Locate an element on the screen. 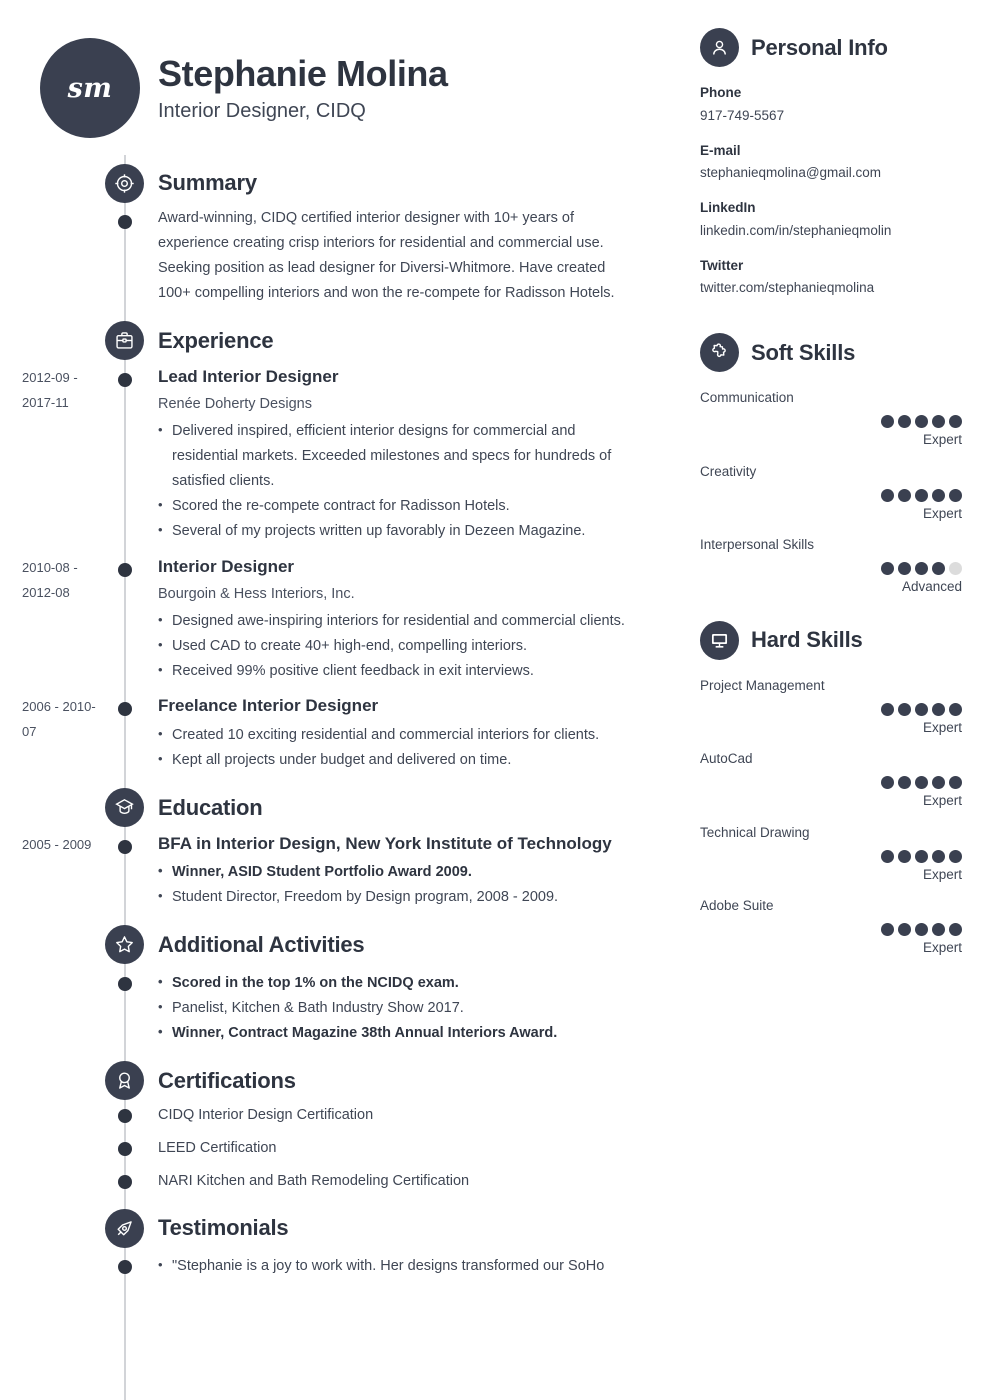 This screenshot has height=1400, width=990. info-value: 917-749-5567 is located at coordinates (831, 116).